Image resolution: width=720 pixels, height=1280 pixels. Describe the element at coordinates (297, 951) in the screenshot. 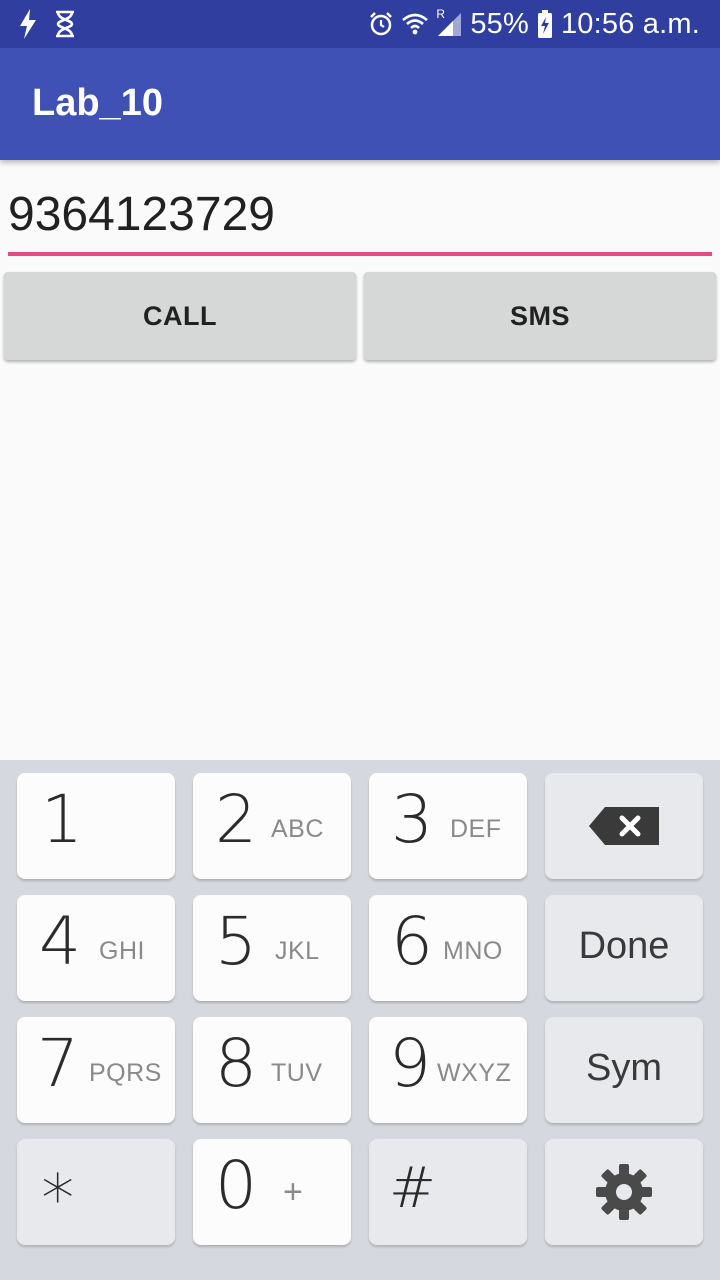

I see `key-5-letters: JKL` at that location.